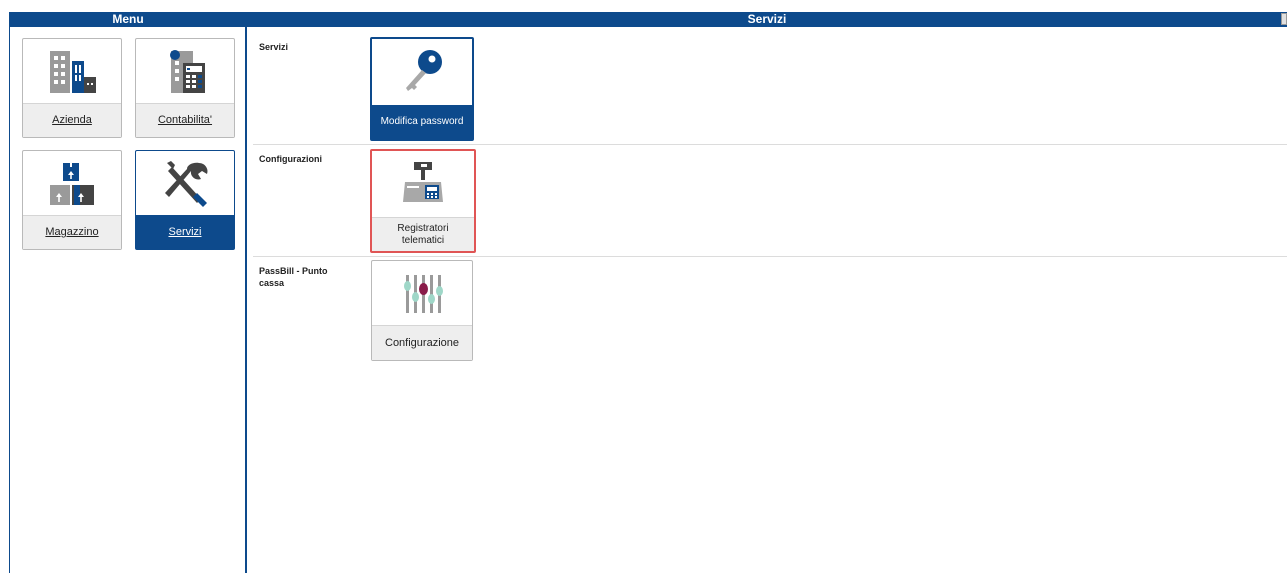 The image size is (1287, 573). What do you see at coordinates (423, 234) in the screenshot?
I see `tile-label: Registratori telematici` at bounding box center [423, 234].